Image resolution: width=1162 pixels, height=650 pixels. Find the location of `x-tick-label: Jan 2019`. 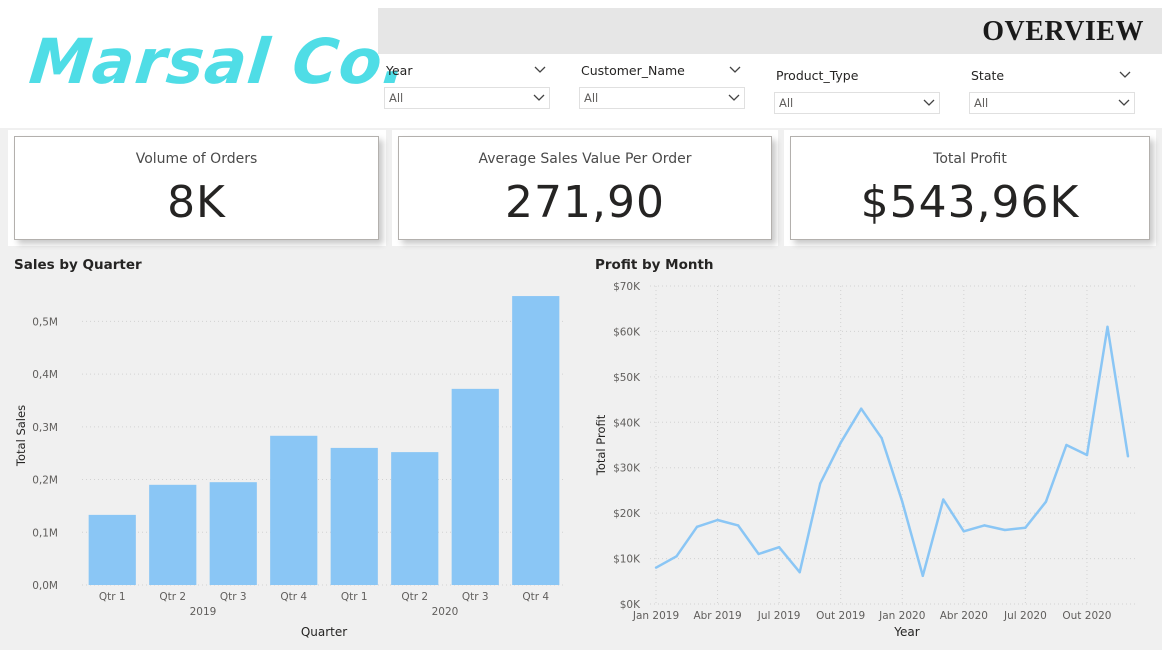

x-tick-label: Jan 2019 is located at coordinates (655, 616).